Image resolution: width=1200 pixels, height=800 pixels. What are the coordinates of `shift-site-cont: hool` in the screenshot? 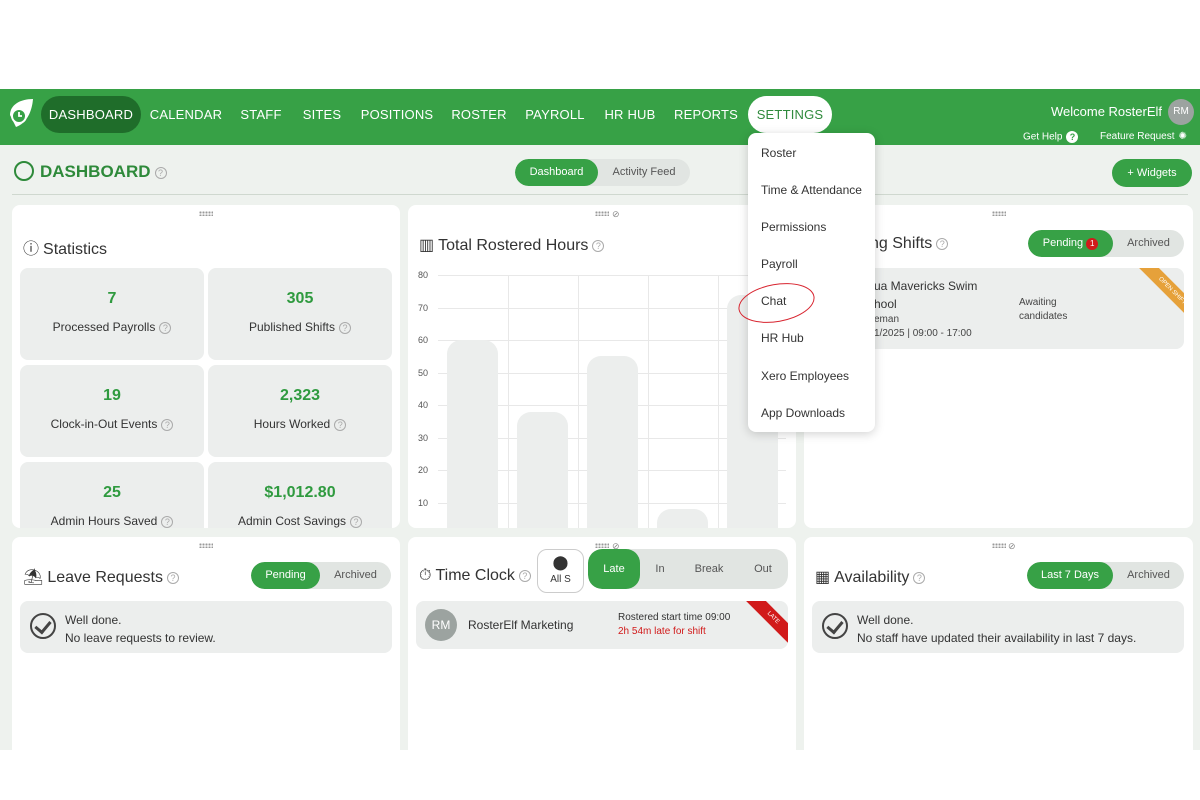 It's located at (885, 304).